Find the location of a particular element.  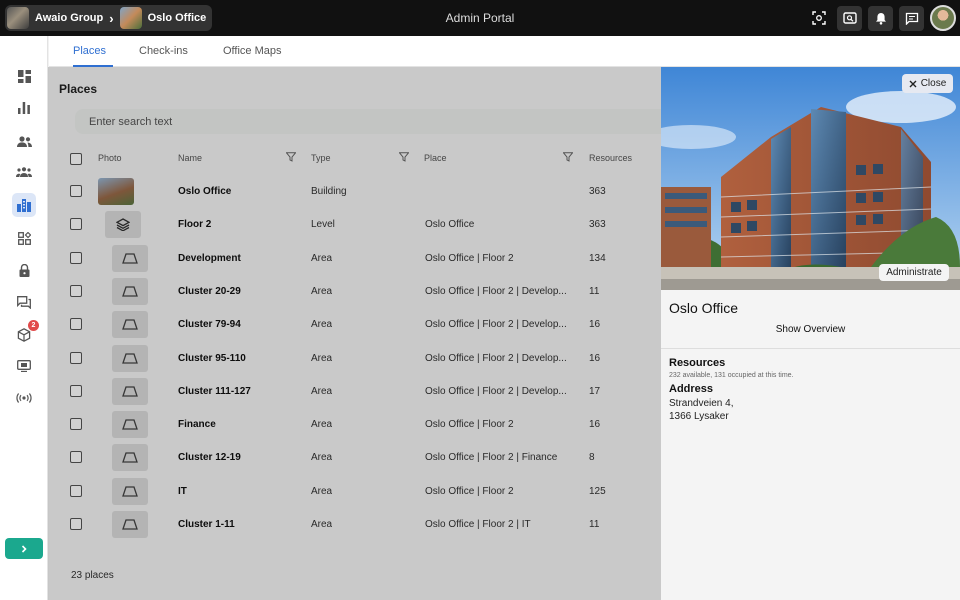

search-screen-icon is located at coordinates (849, 18).